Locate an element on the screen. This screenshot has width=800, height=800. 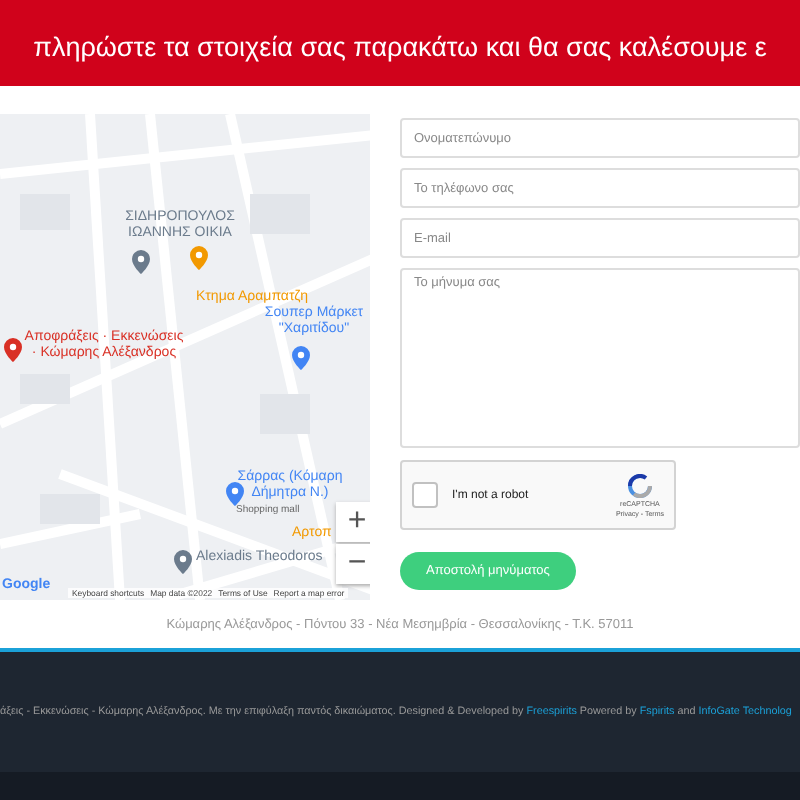
zoom-in-button: + is located at coordinates (353, 522).